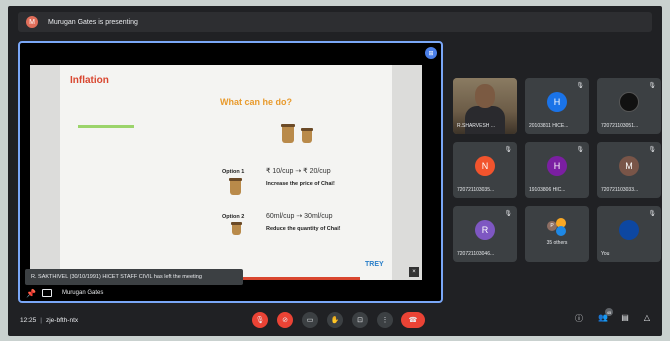 This screenshot has width=670, height=341. What do you see at coordinates (31, 293) in the screenshot?
I see `pin-icon: 📌` at bounding box center [31, 293].